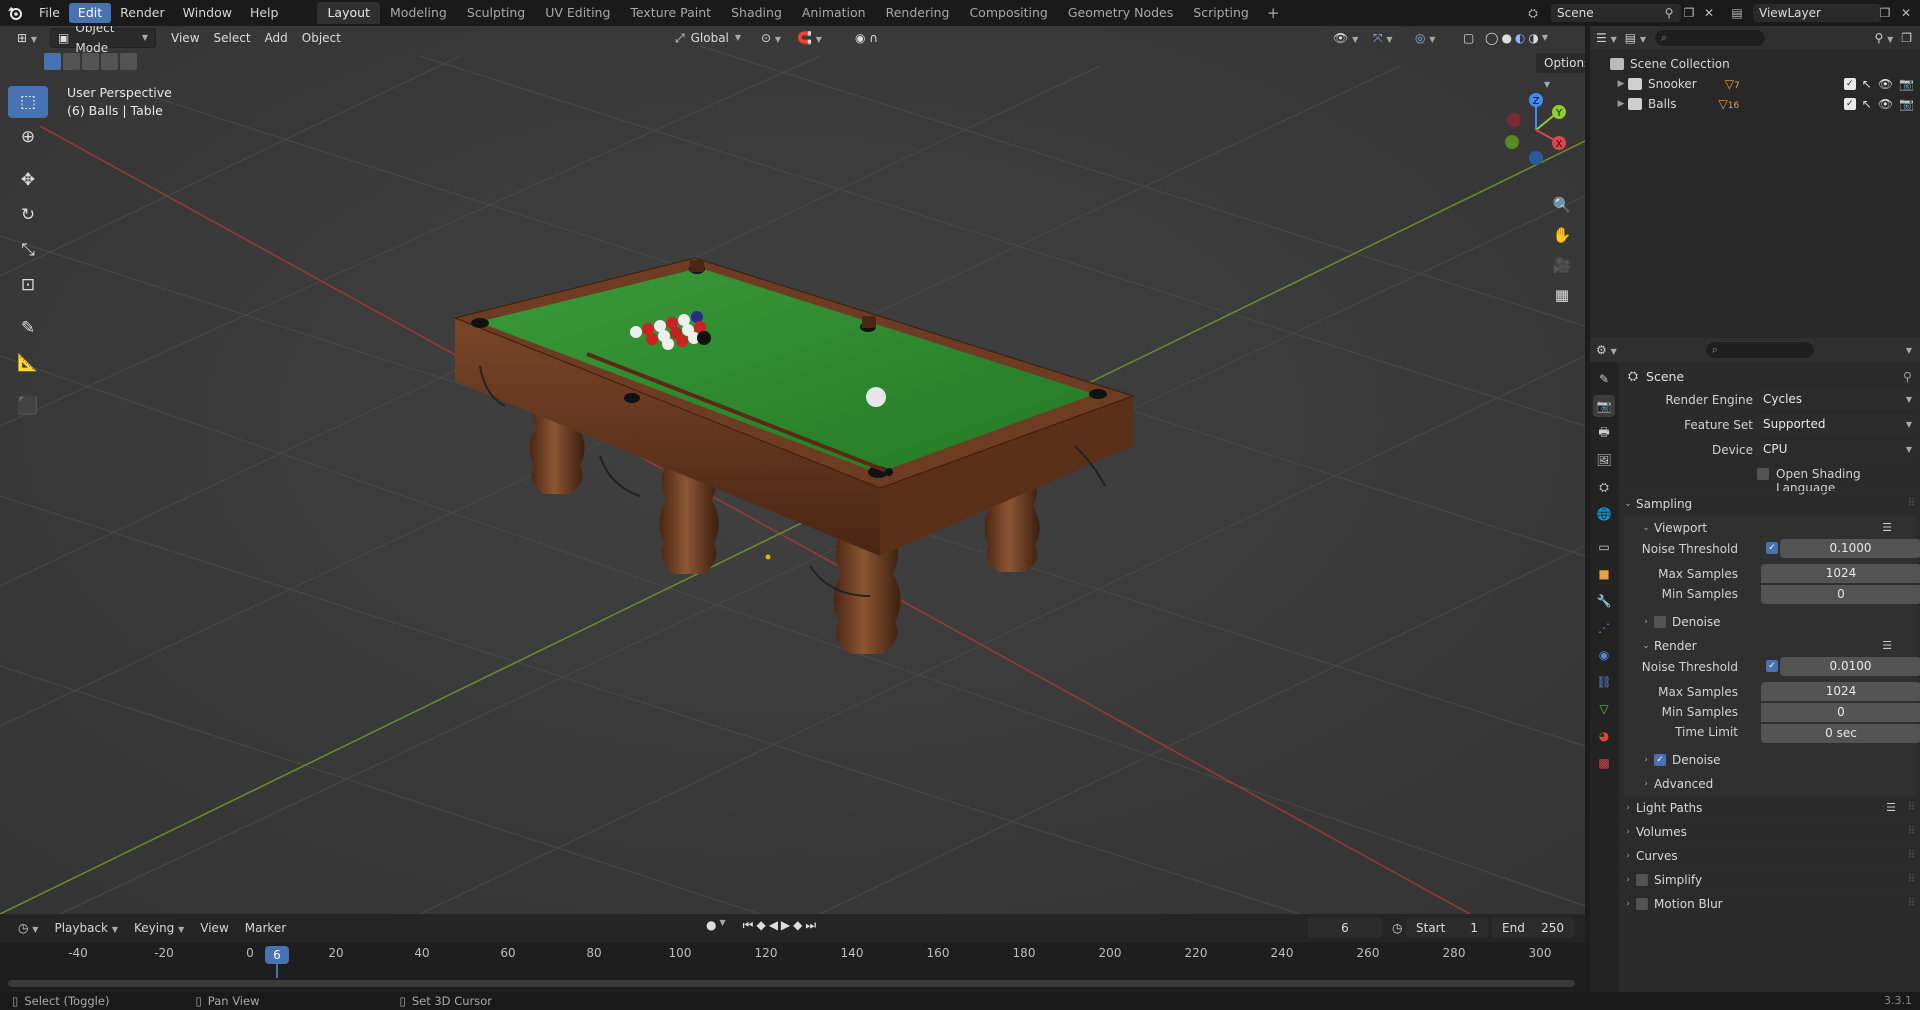 This screenshot has width=1920, height=1010. What do you see at coordinates (1560, 71) in the screenshot?
I see `options-dropdown: Options ▼` at bounding box center [1560, 71].